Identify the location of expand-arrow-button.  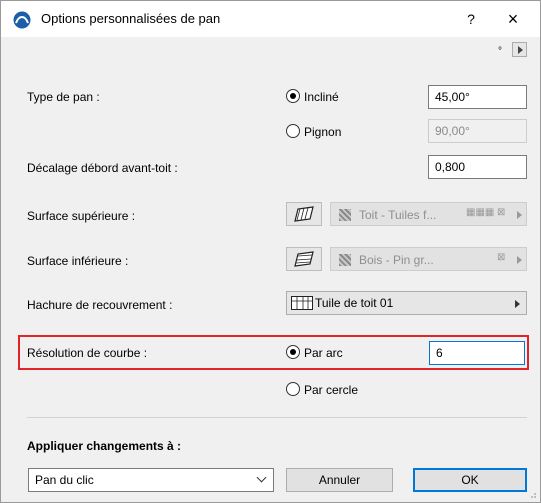
(519, 49).